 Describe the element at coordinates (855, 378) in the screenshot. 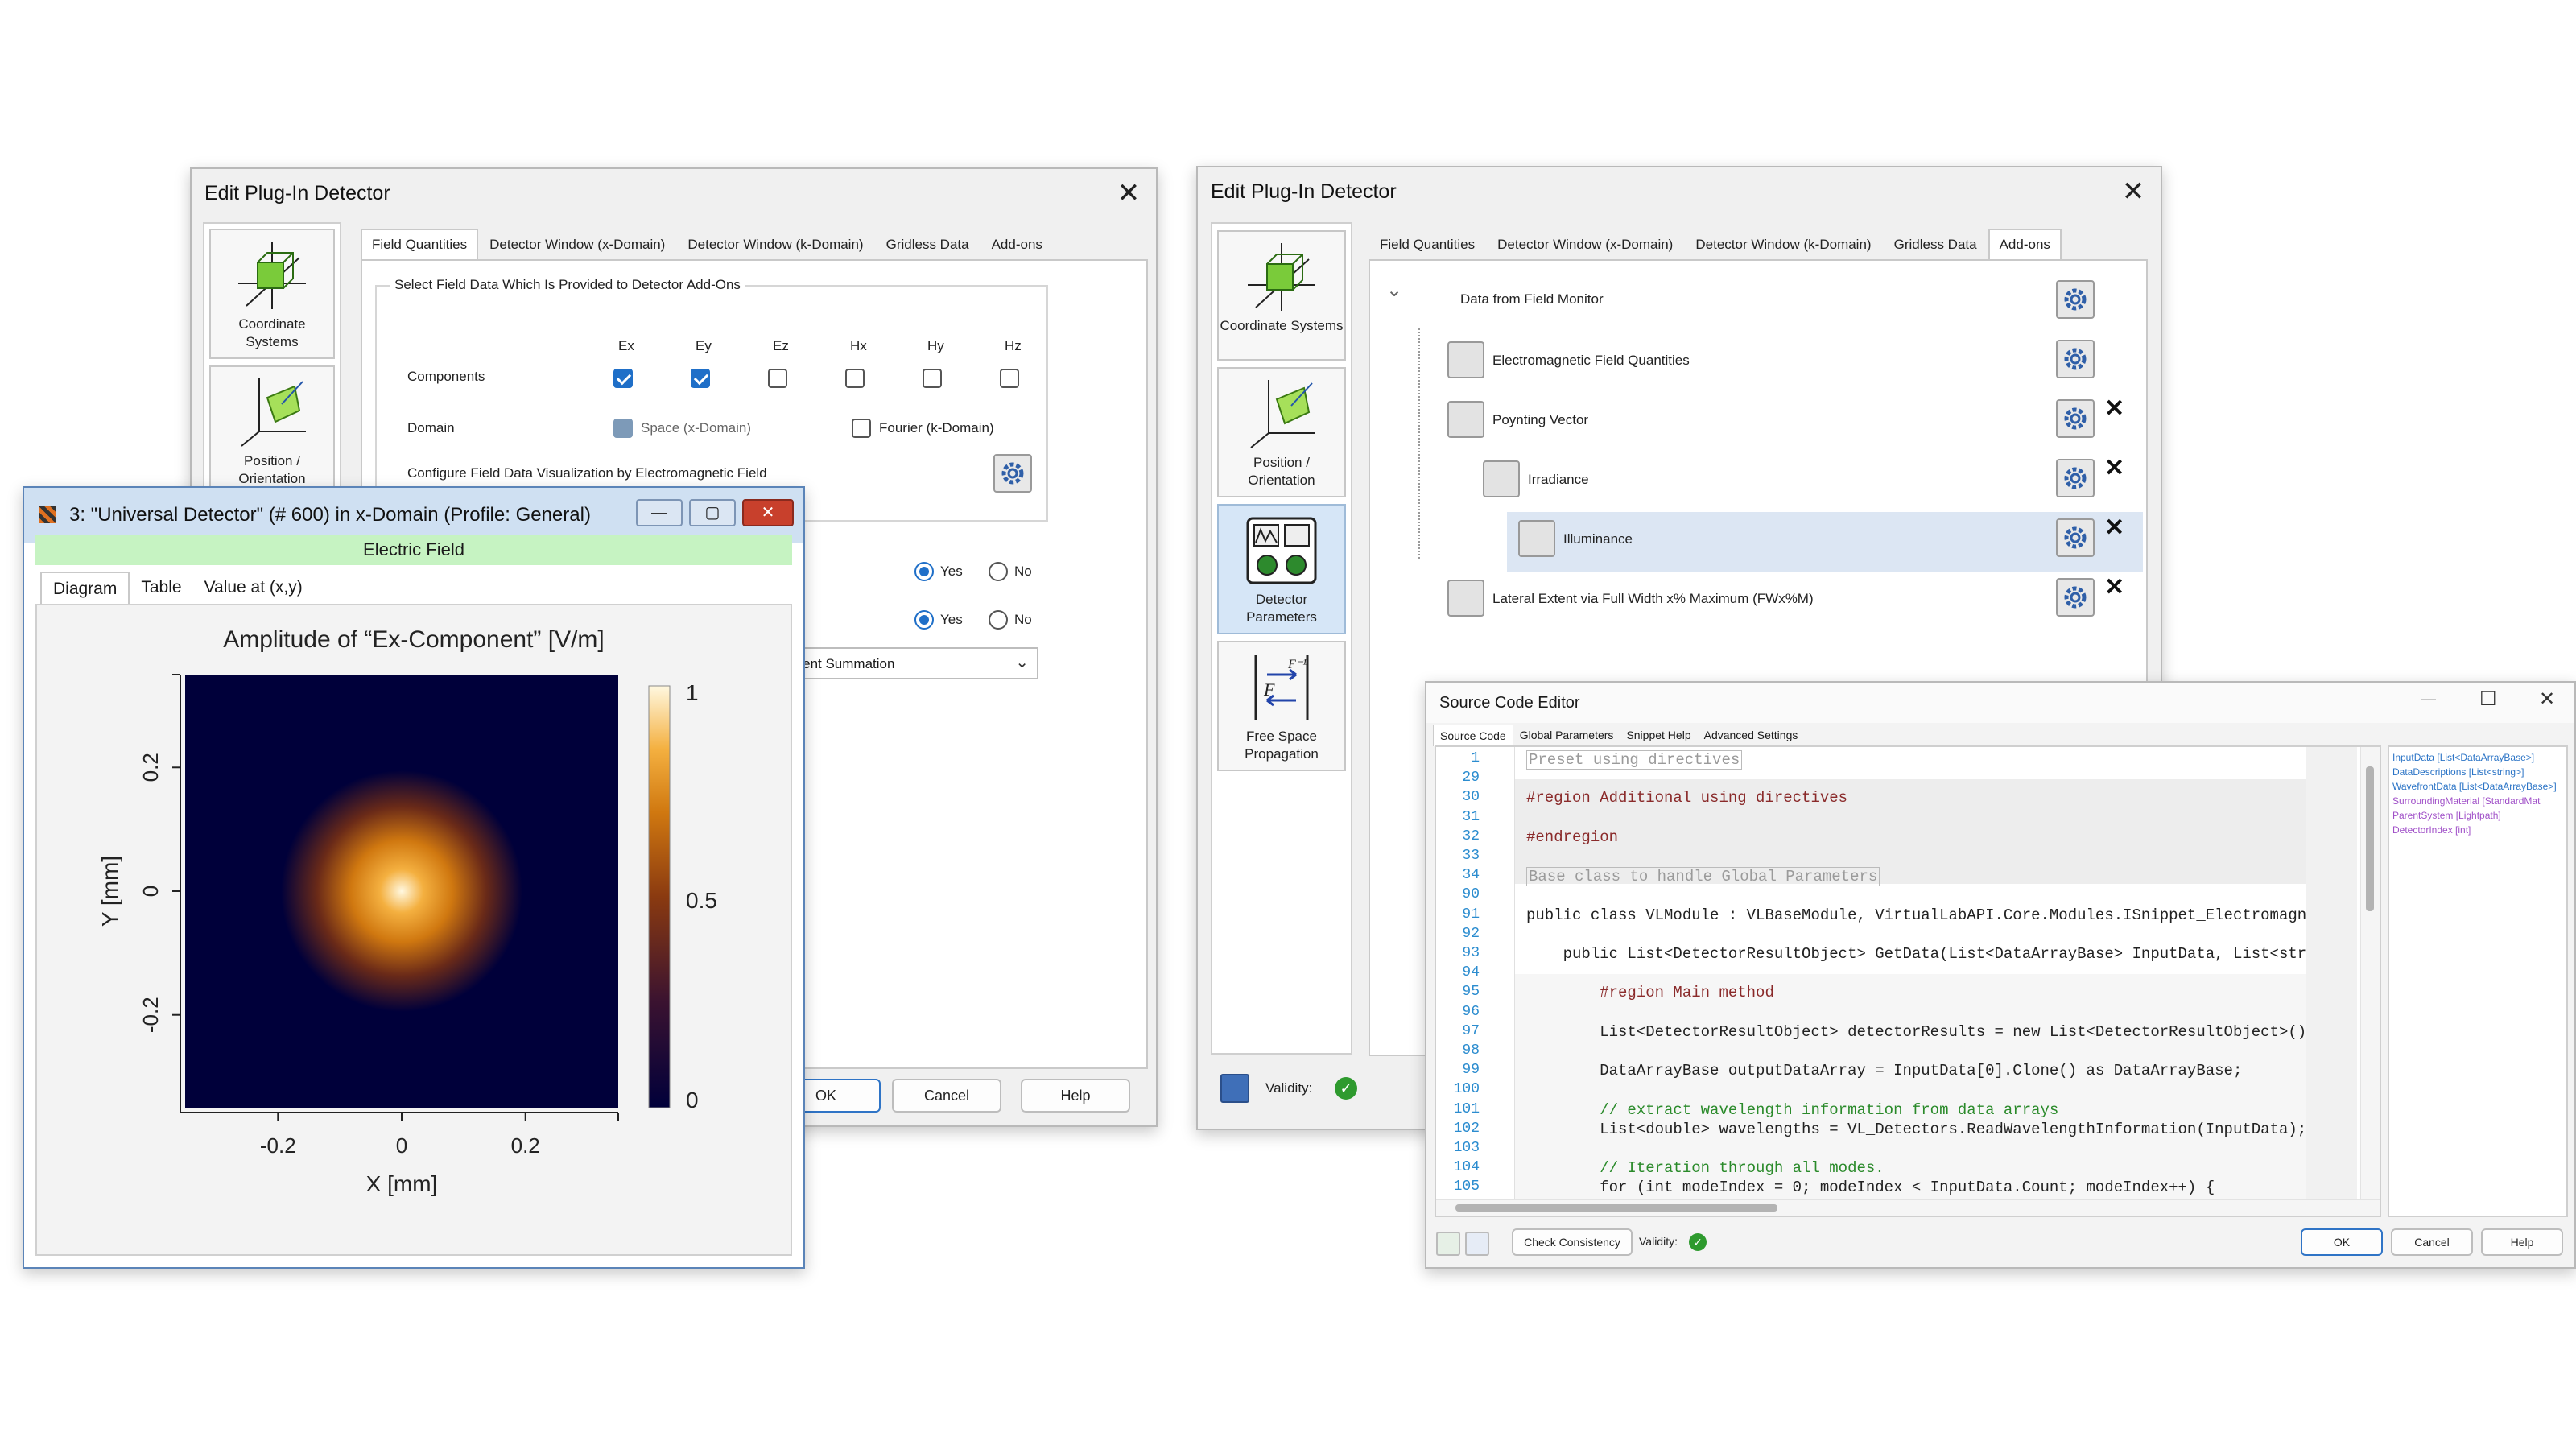

I see `checkbox-hx` at that location.